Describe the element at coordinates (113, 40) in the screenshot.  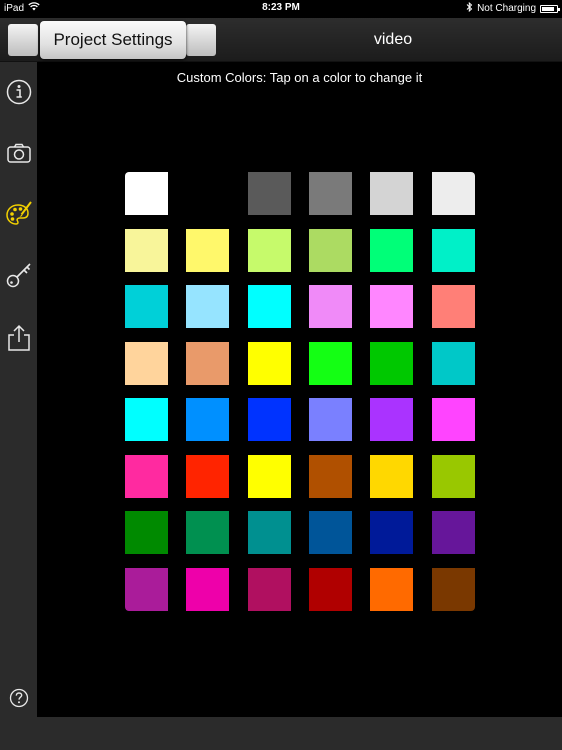
I see `project-settings-button: Project Settings` at that location.